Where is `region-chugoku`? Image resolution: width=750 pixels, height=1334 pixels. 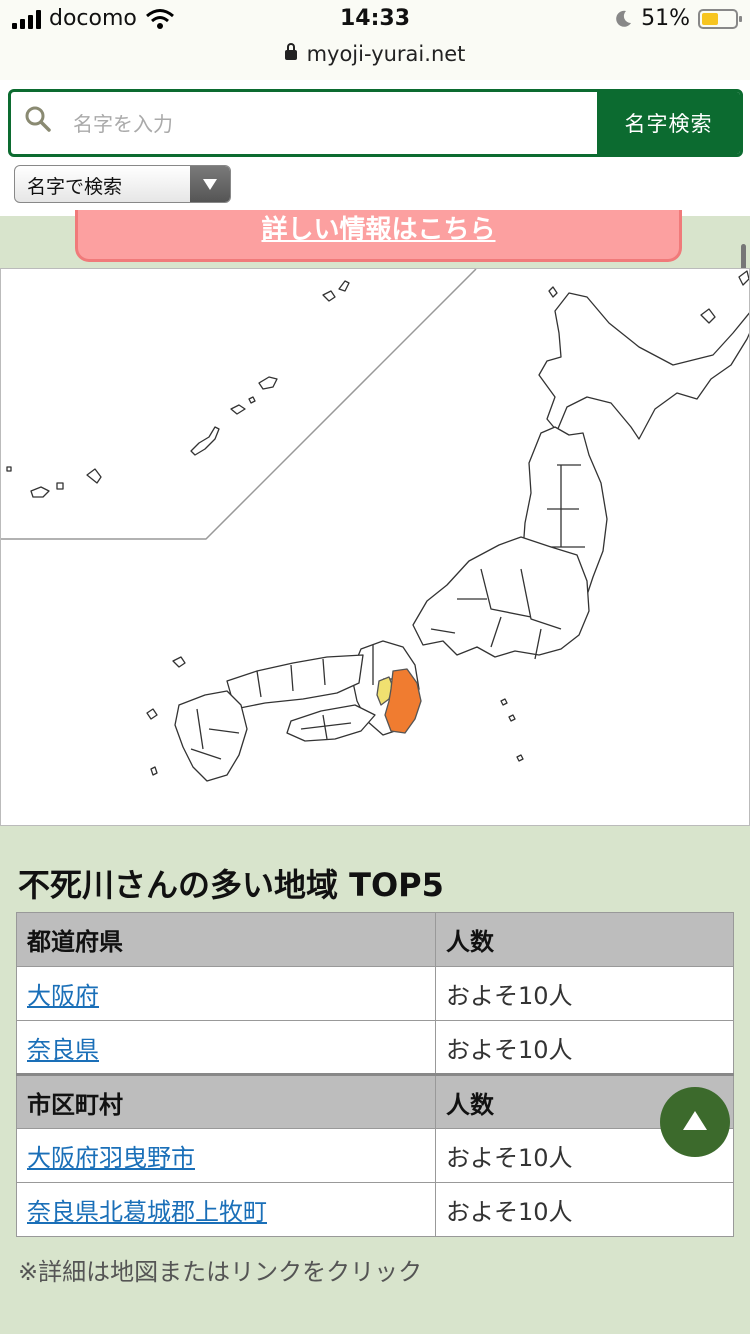 region-chugoku is located at coordinates (295, 682).